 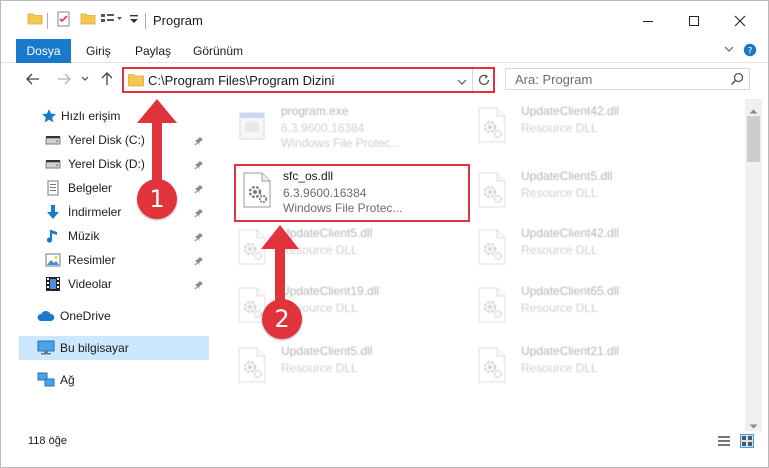 What do you see at coordinates (753, 110) in the screenshot?
I see `scroll-up-icon` at bounding box center [753, 110].